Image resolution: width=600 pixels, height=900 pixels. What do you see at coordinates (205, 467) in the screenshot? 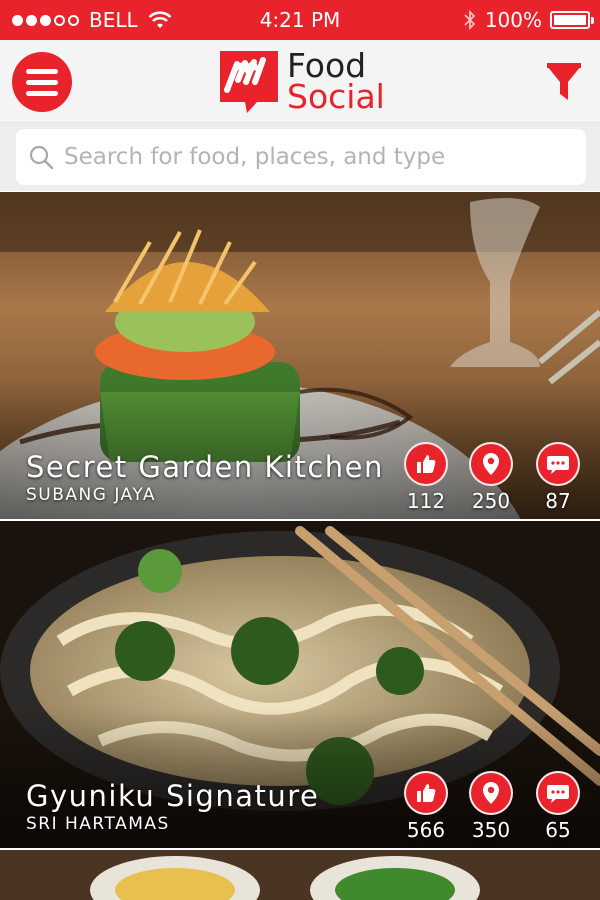
I see `restaurant-name: Secret Garden Kitchen` at bounding box center [205, 467].